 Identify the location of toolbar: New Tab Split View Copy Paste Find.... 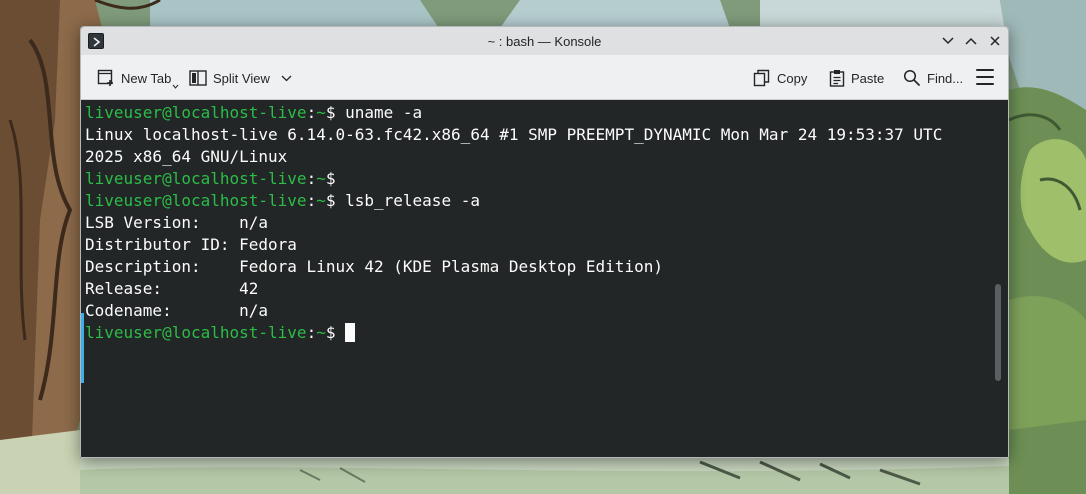
(544, 77).